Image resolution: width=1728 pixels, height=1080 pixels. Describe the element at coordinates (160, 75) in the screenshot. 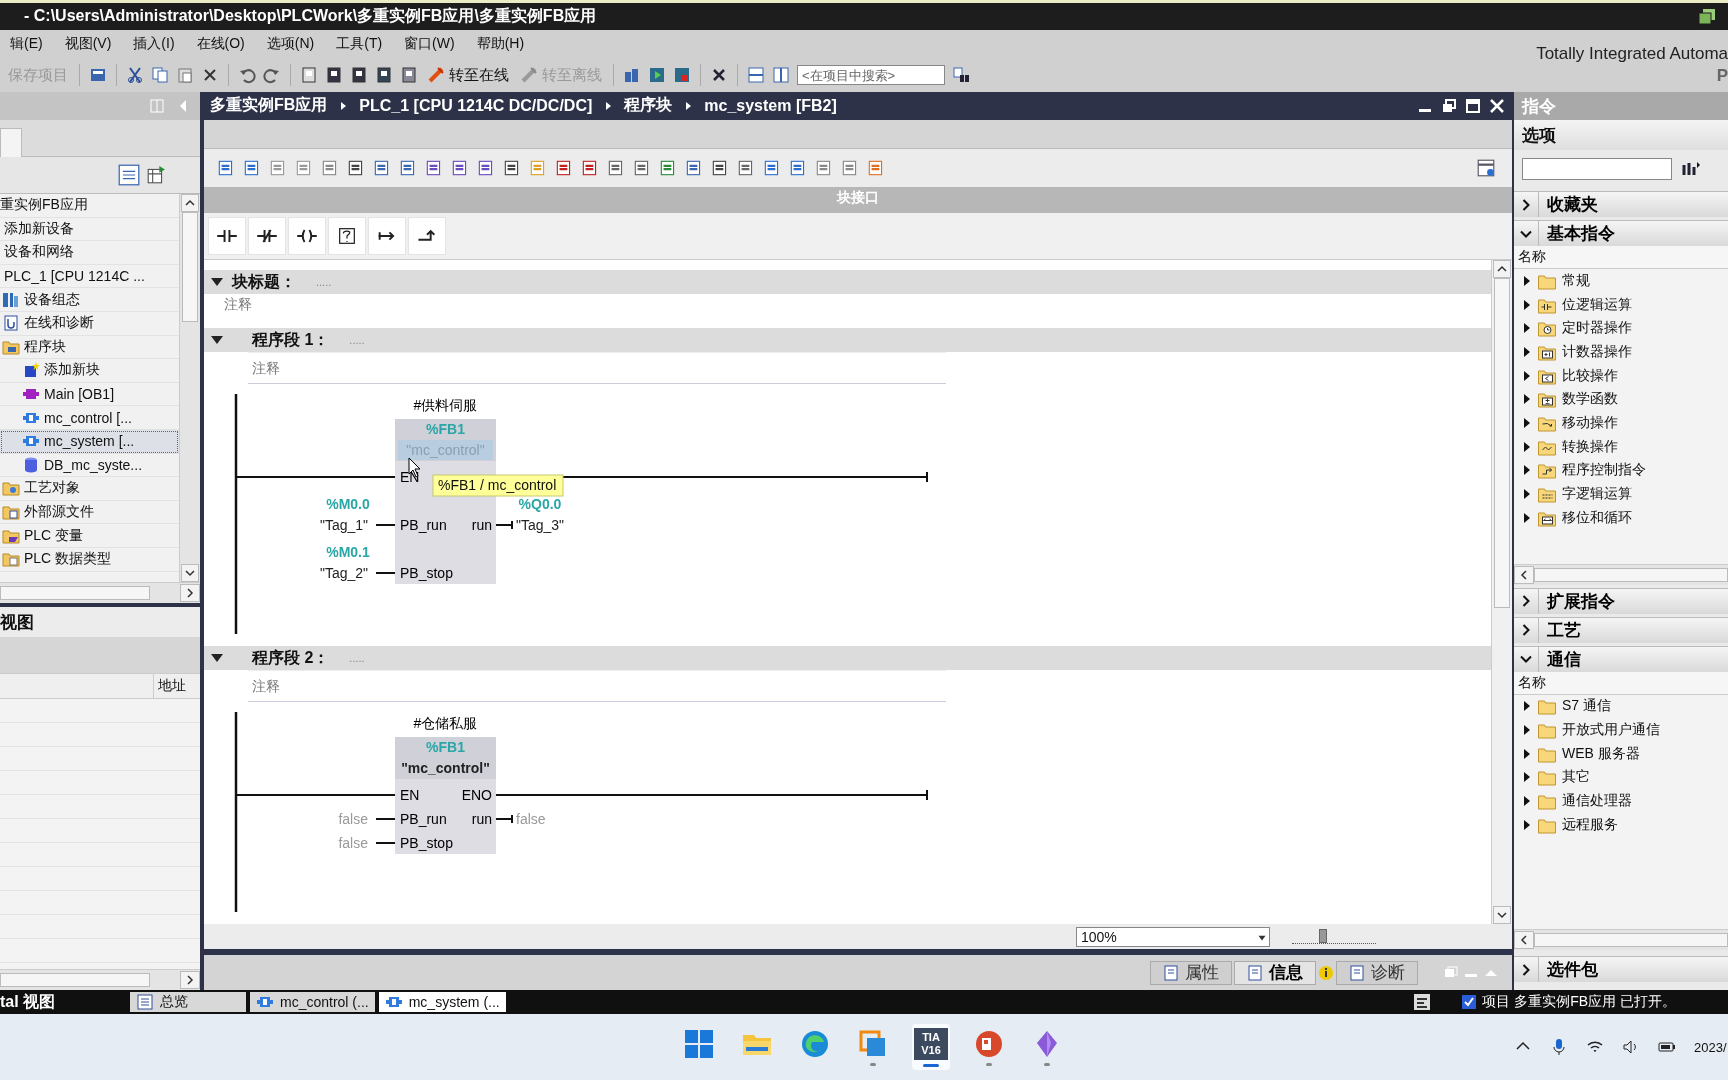

I see `copy-icon` at that location.